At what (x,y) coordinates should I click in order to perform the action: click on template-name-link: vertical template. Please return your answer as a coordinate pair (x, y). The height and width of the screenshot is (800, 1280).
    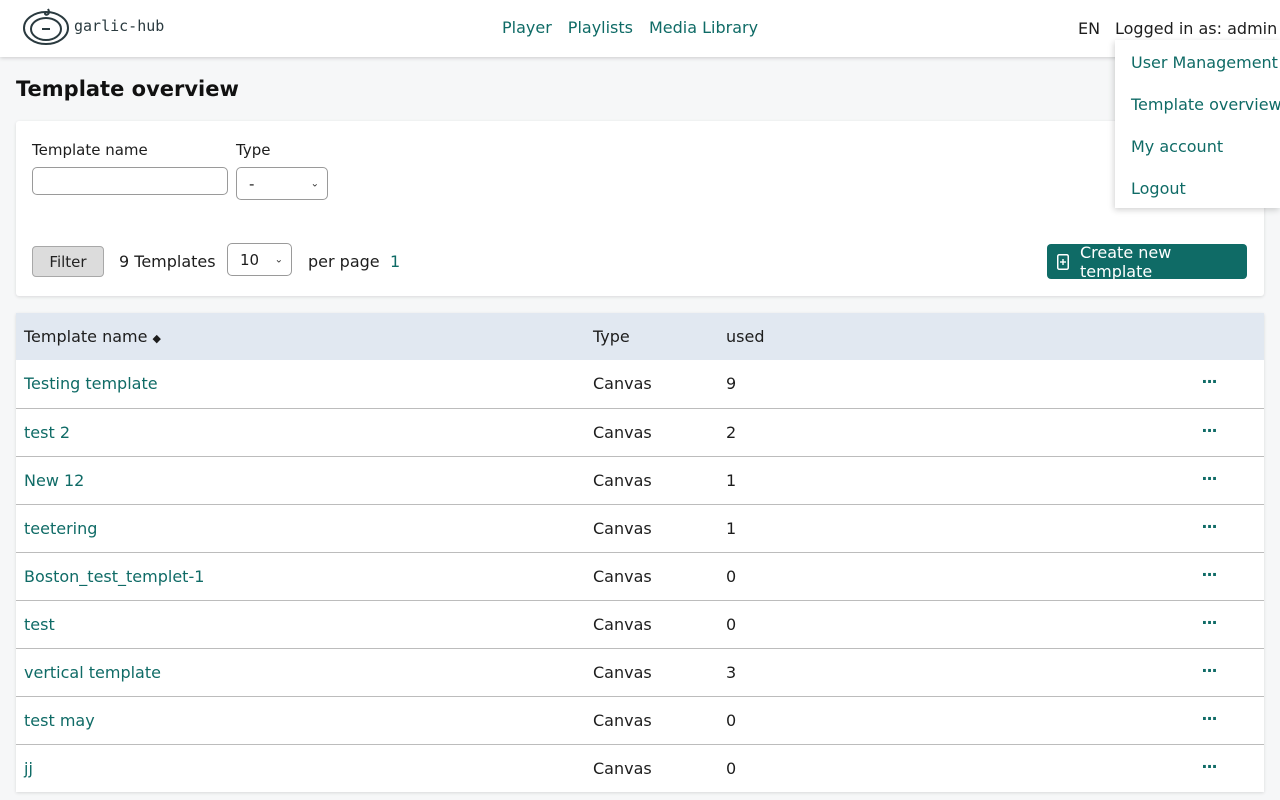
    Looking at the image, I should click on (92, 672).